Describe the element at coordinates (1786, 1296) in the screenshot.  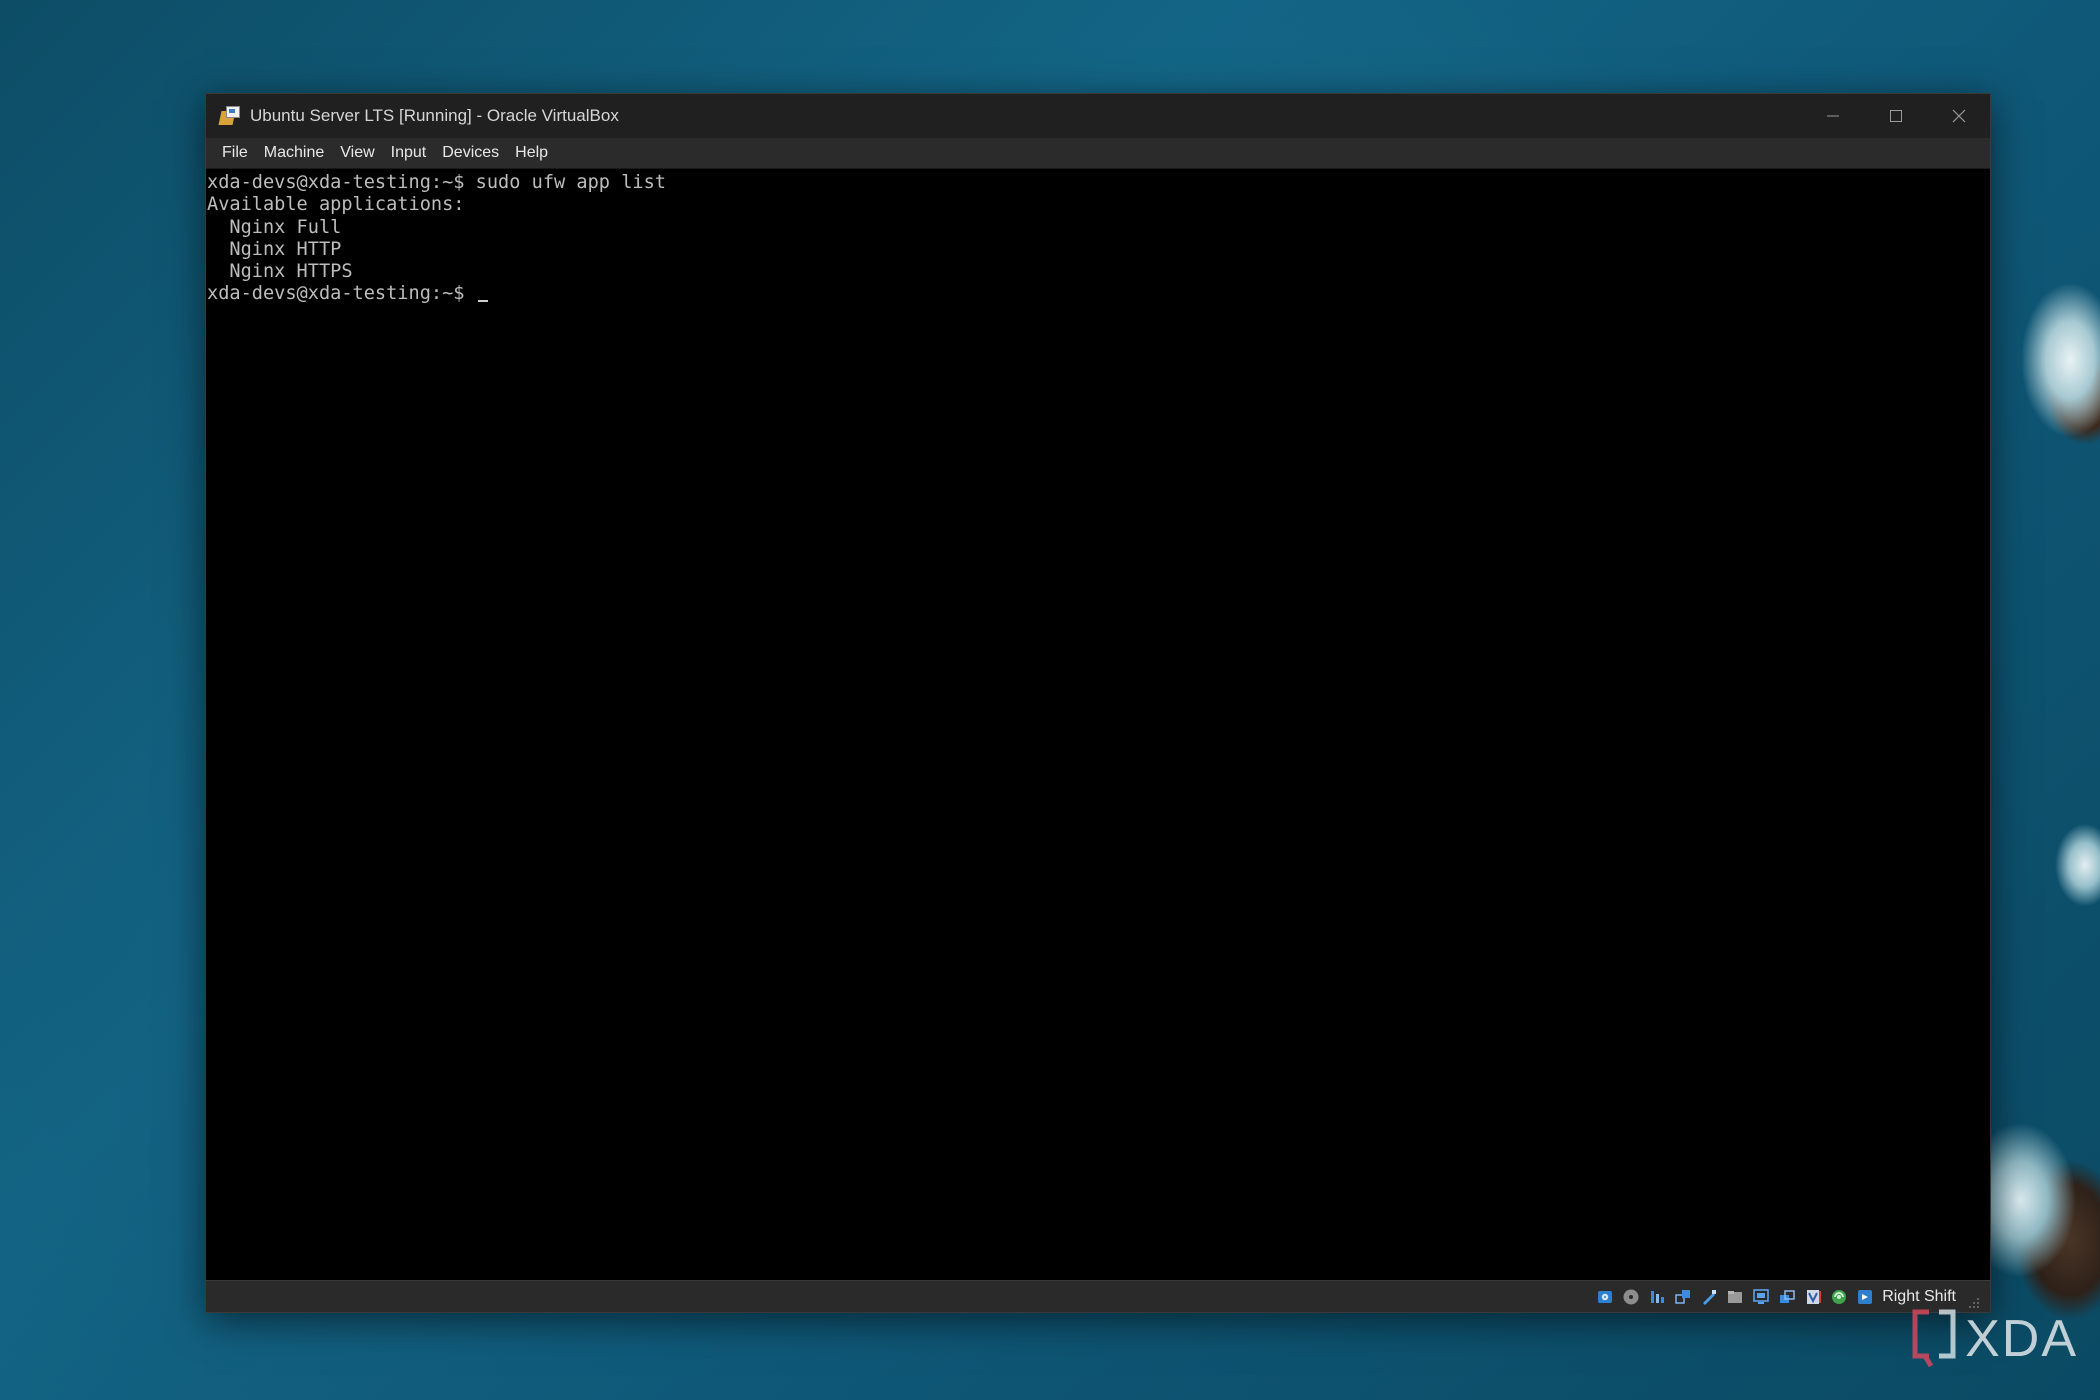
I see `recording-icon` at that location.